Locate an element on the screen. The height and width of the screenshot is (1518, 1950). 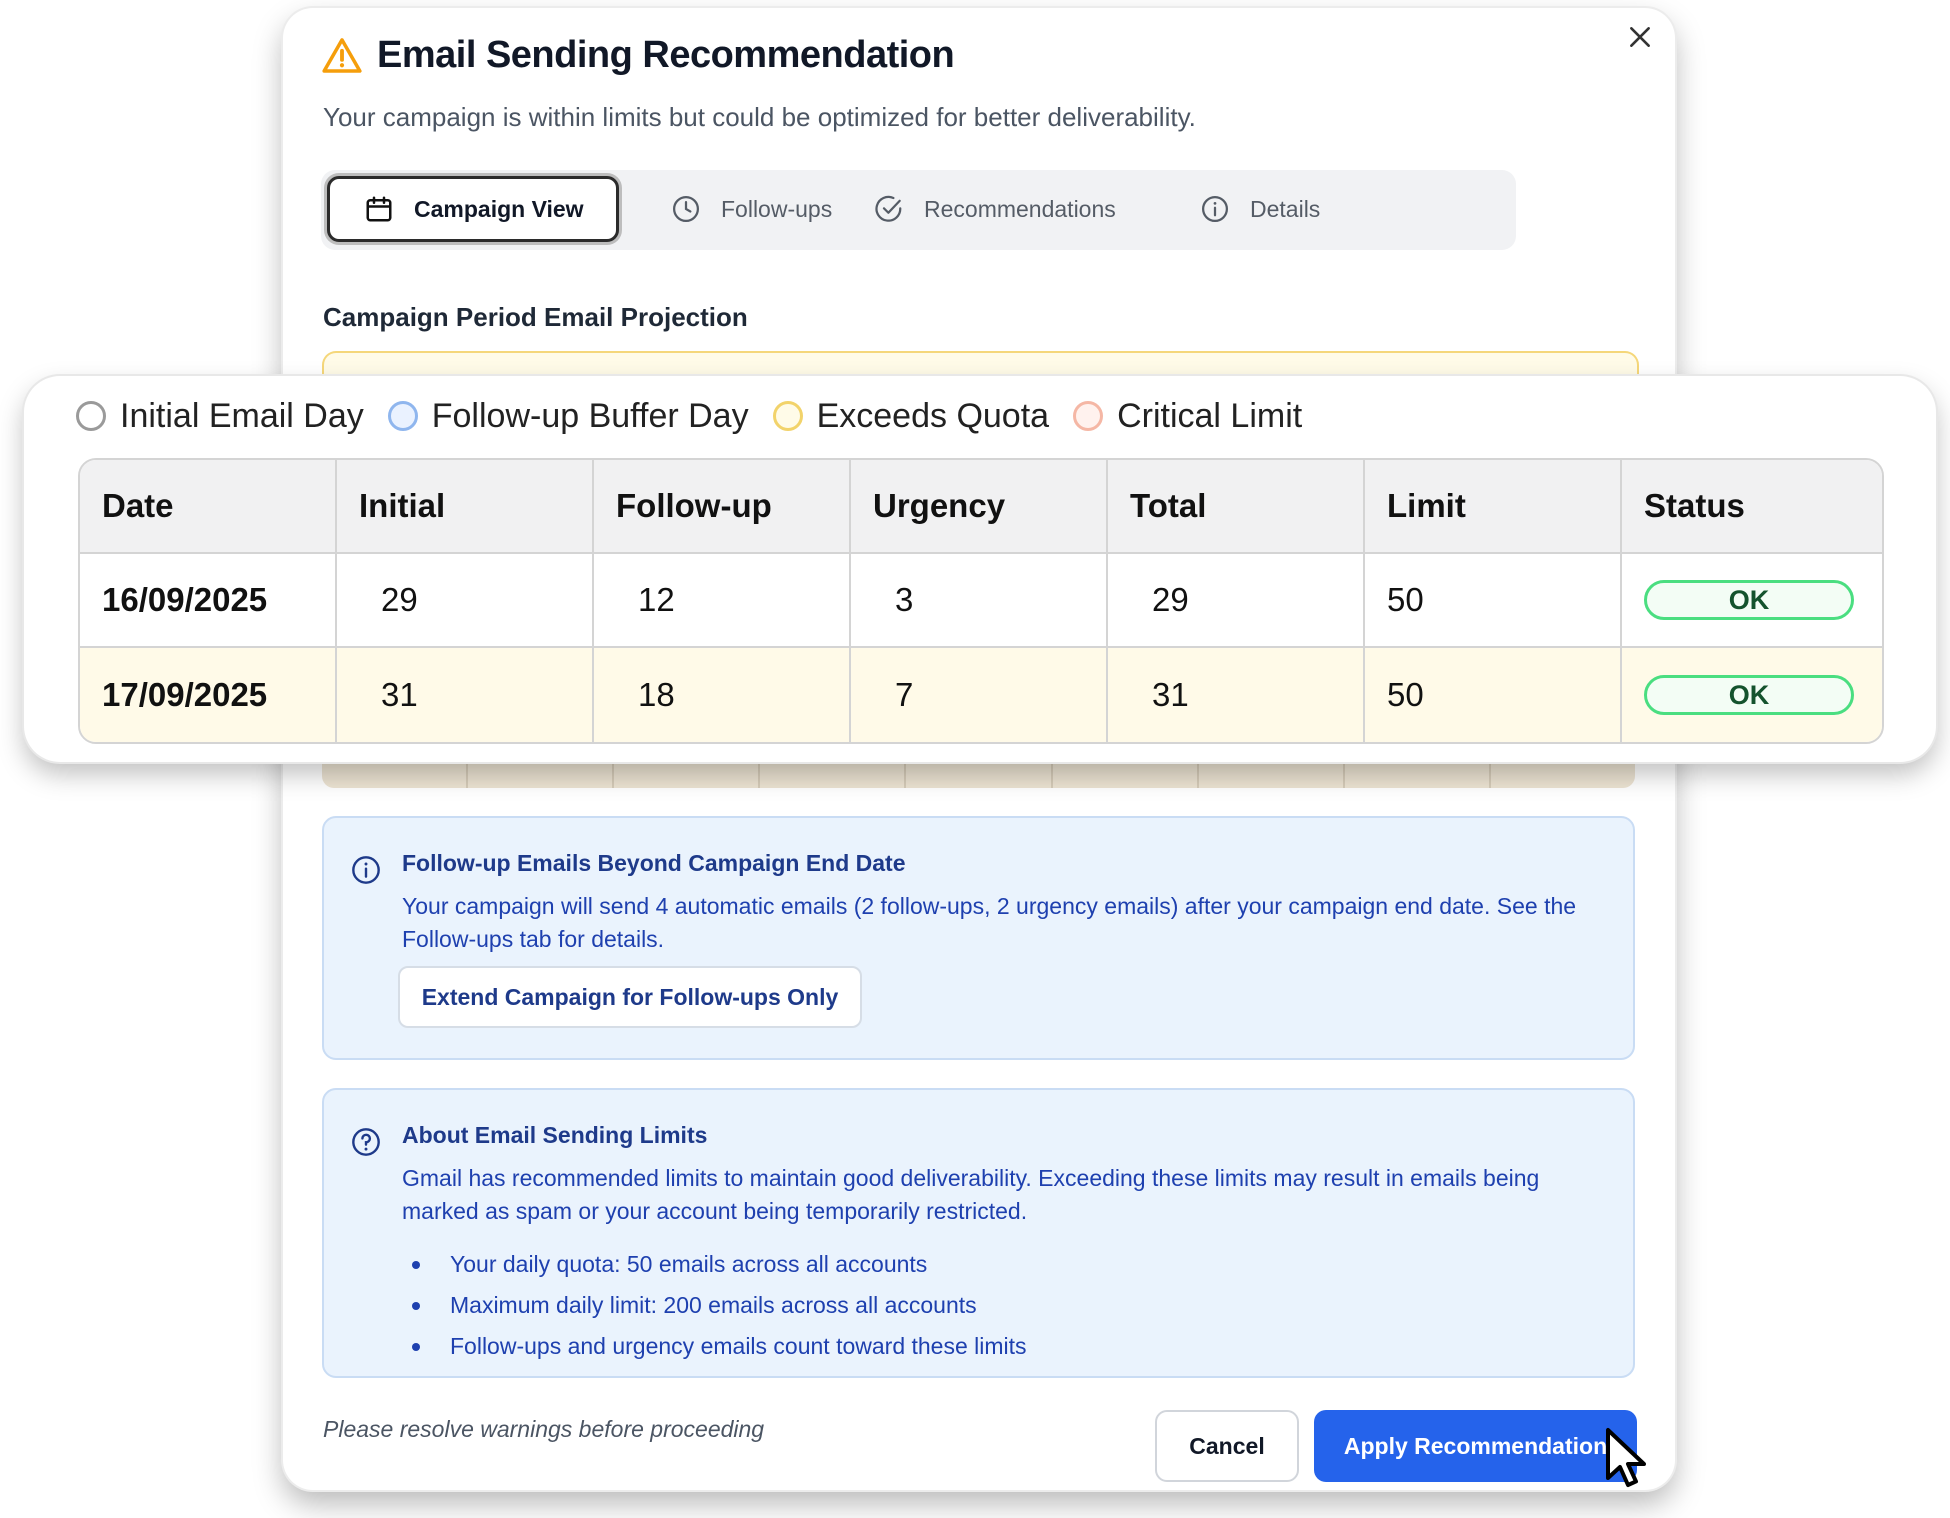
cancel-button: Cancel is located at coordinates (1227, 1446).